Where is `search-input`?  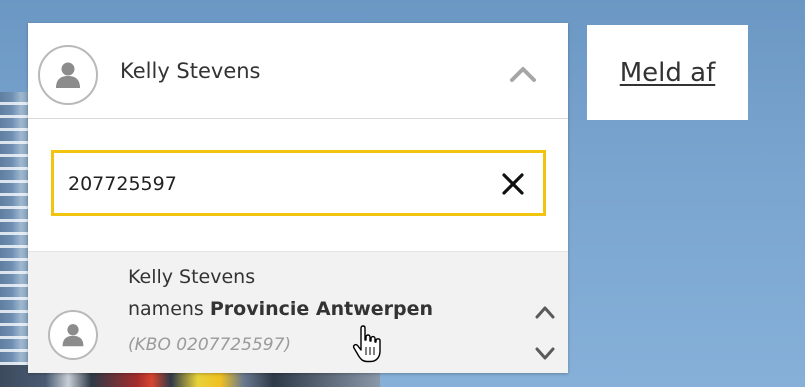
search-input is located at coordinates (263, 184).